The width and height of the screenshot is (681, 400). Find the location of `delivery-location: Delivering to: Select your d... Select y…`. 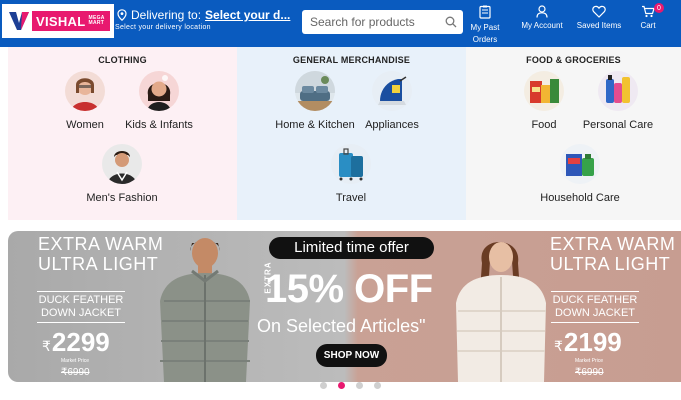

delivery-location: Delivering to: Select your d... Select y… is located at coordinates (202, 19).